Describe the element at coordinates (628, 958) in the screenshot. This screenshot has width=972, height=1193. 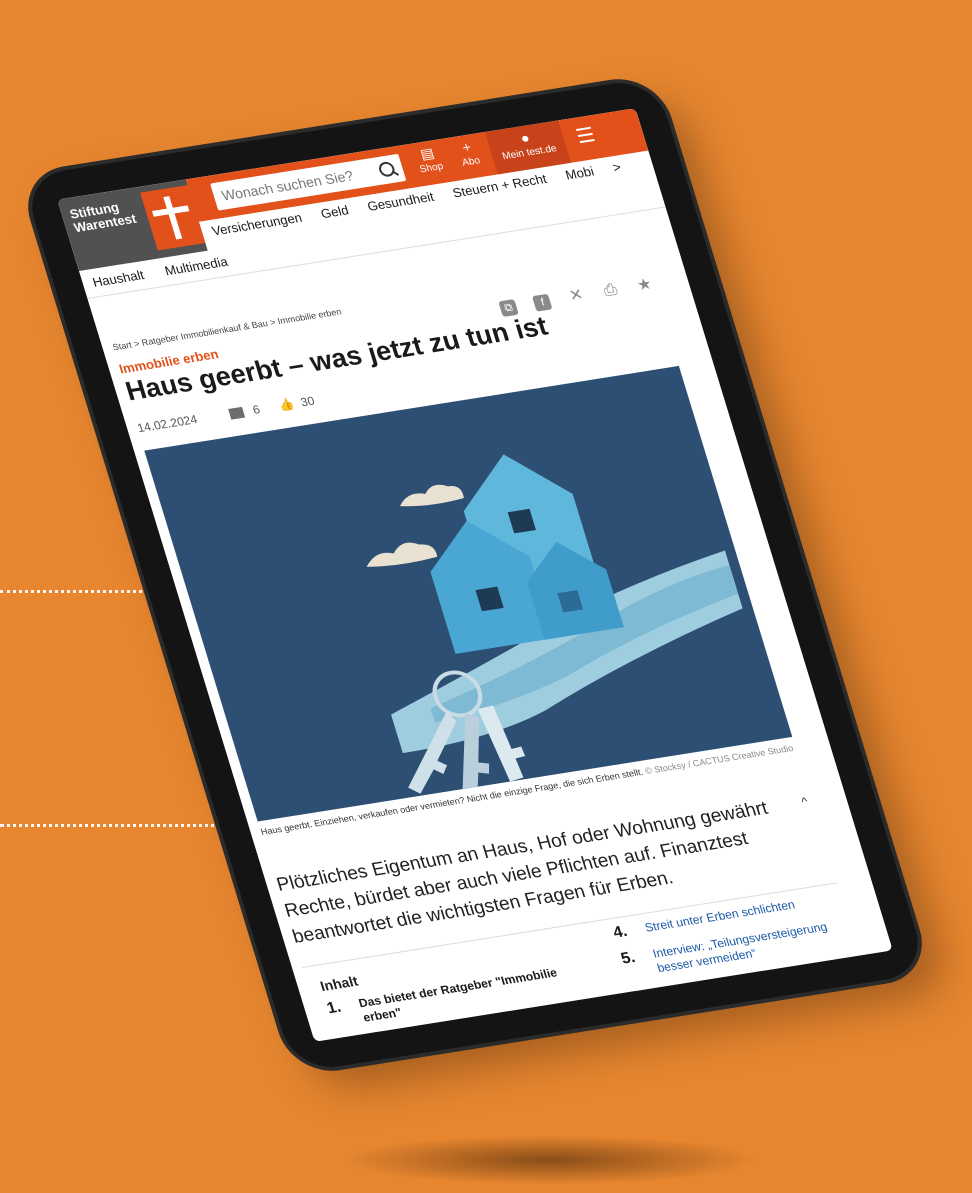
I see `toc-number: 5.` at that location.